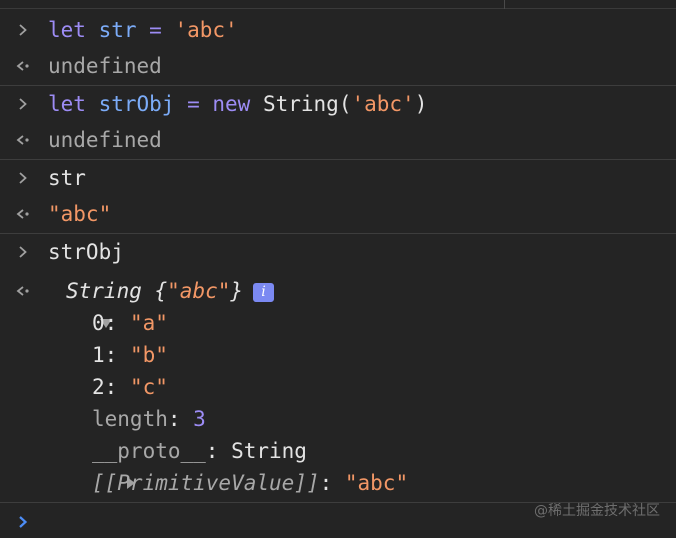  Describe the element at coordinates (86, 252) in the screenshot. I see `console-input-text: strObj` at that location.